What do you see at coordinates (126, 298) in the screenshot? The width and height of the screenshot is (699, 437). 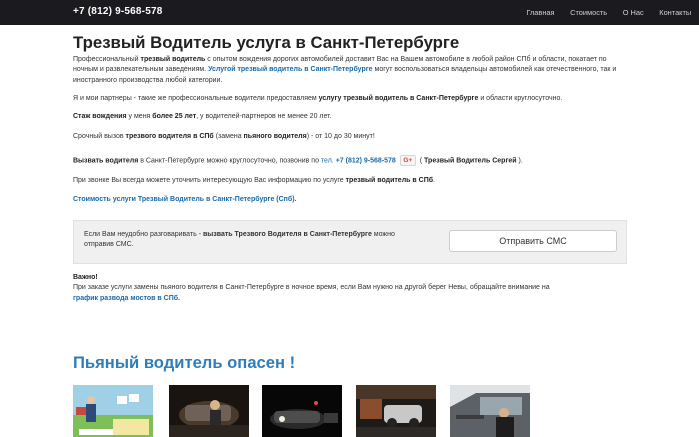 I see `bridges-schedule-link: график развода мостов в СПб.` at bounding box center [126, 298].